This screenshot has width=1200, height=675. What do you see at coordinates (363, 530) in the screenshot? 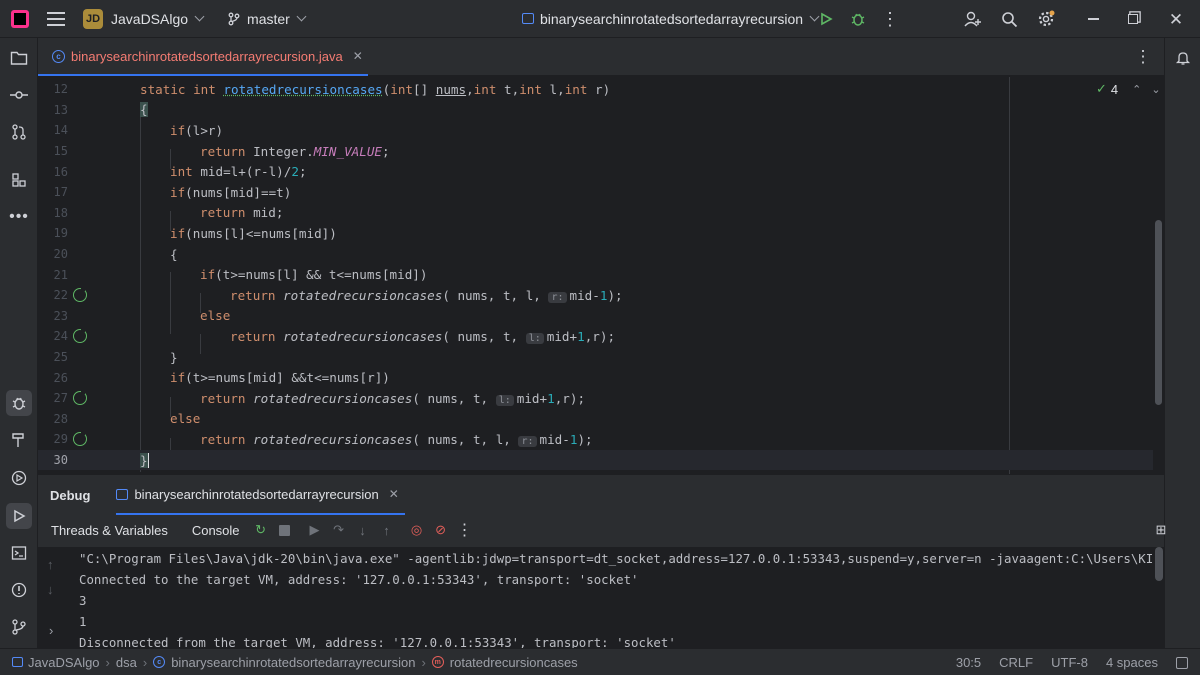
I see `step-into-icon: ↓` at bounding box center [363, 530].